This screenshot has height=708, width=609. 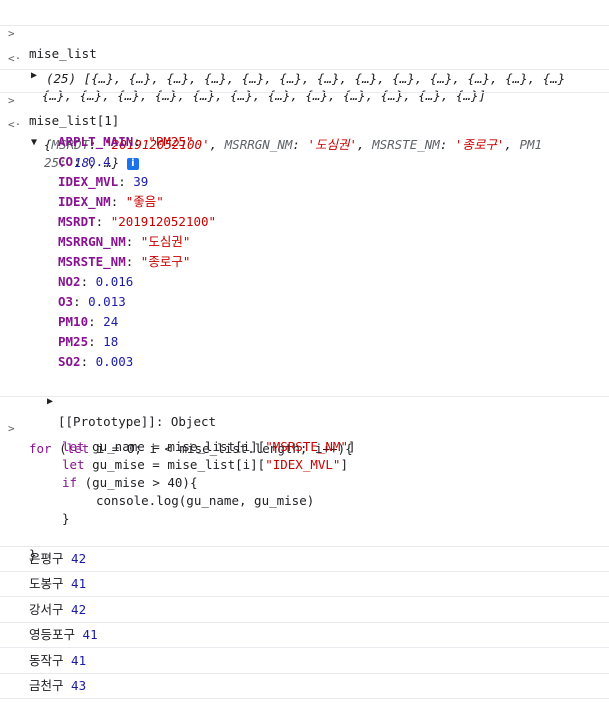 I want to click on property-key: CO, so click(x=66, y=161).